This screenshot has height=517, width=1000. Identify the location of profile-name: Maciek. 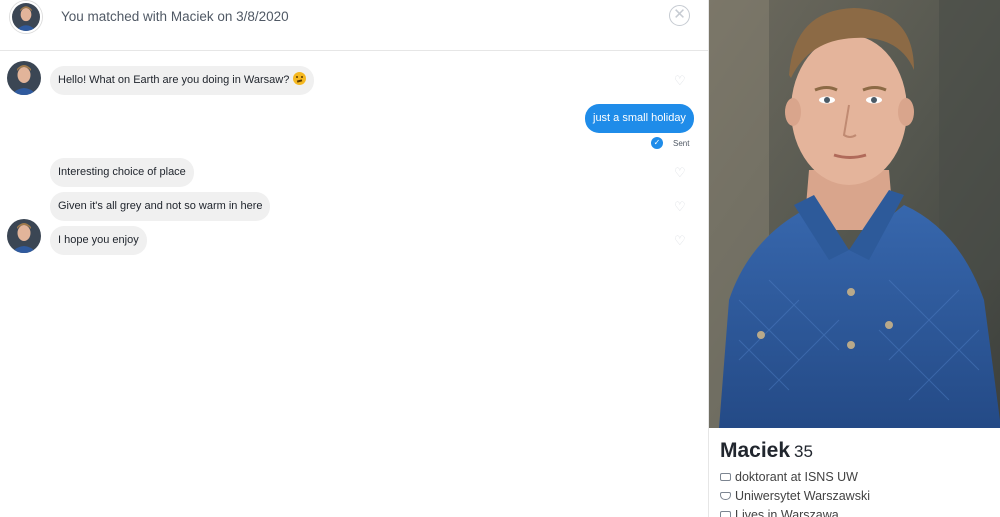
(755, 450).